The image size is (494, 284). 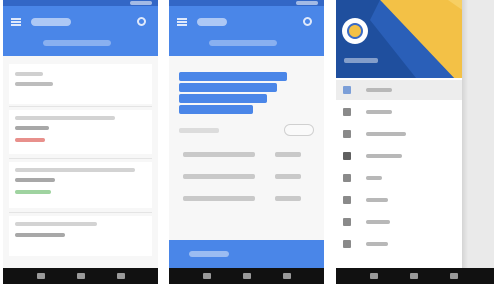 What do you see at coordinates (347, 112) in the screenshot?
I see `list-icon` at bounding box center [347, 112].